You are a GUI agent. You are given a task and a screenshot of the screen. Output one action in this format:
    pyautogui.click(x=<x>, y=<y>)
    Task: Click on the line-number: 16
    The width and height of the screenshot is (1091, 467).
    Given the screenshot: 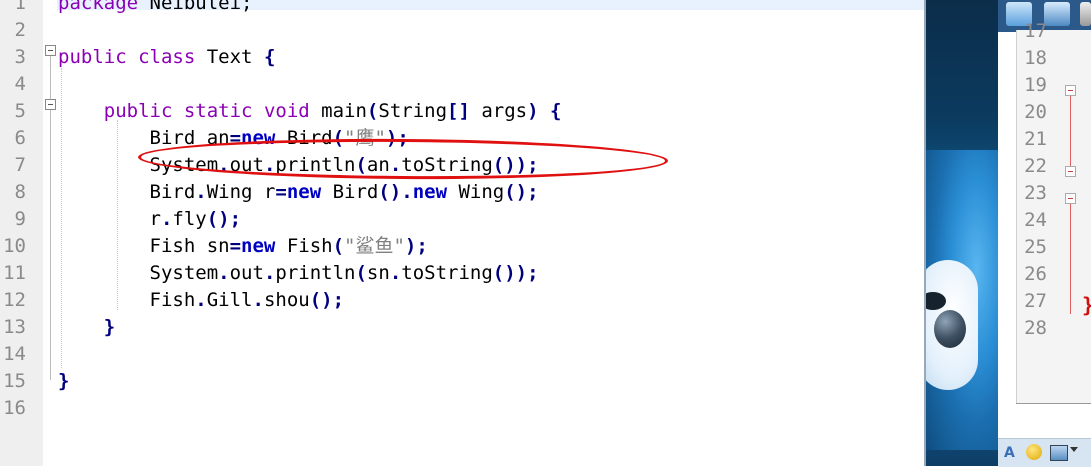 What is the action you would take?
    pyautogui.click(x=14, y=408)
    